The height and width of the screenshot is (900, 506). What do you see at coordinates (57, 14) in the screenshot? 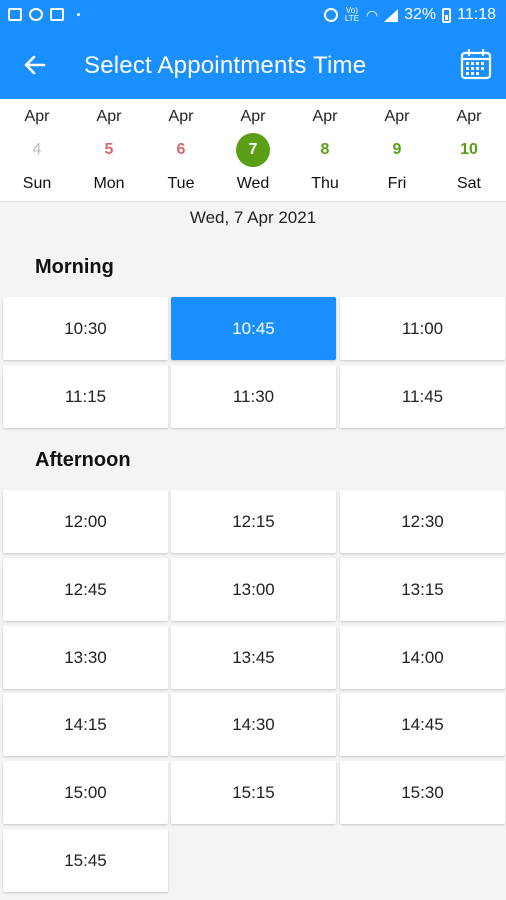
I see `image-icon` at bounding box center [57, 14].